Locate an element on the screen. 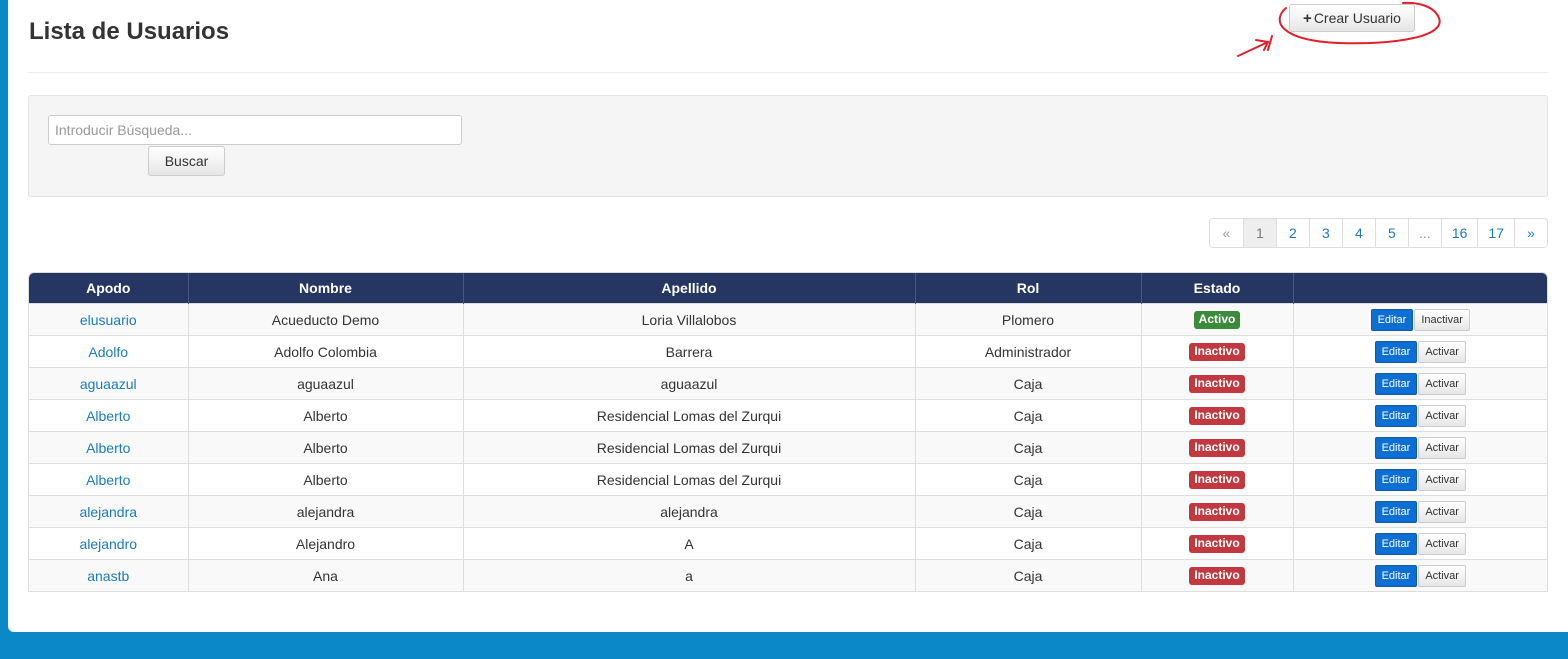 The width and height of the screenshot is (1568, 659). table-row: anastb Ana a Caja Inactivo Editar Activar is located at coordinates (788, 575).